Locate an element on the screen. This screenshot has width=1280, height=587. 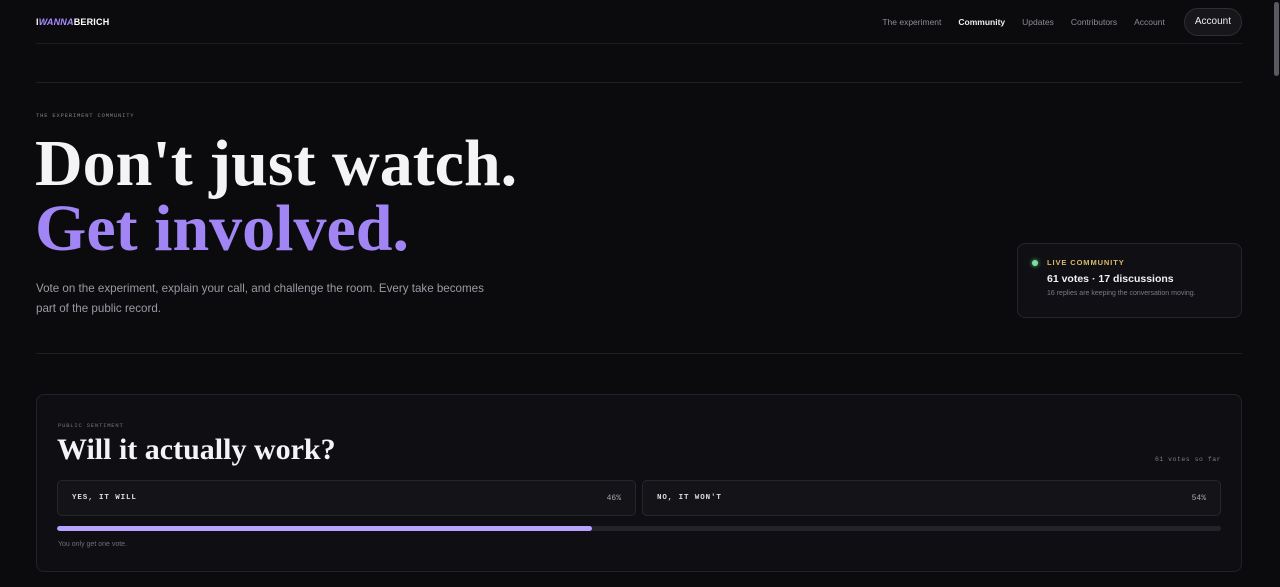
sentiment-vote-count: 61 votes so far is located at coordinates (1187, 459).